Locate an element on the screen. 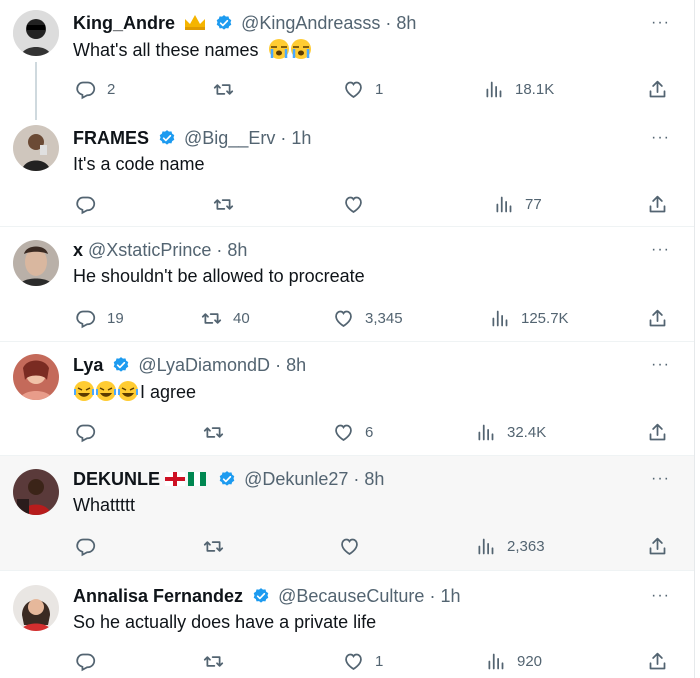 This screenshot has width=700, height=678. display-name: Lya is located at coordinates (88, 365).